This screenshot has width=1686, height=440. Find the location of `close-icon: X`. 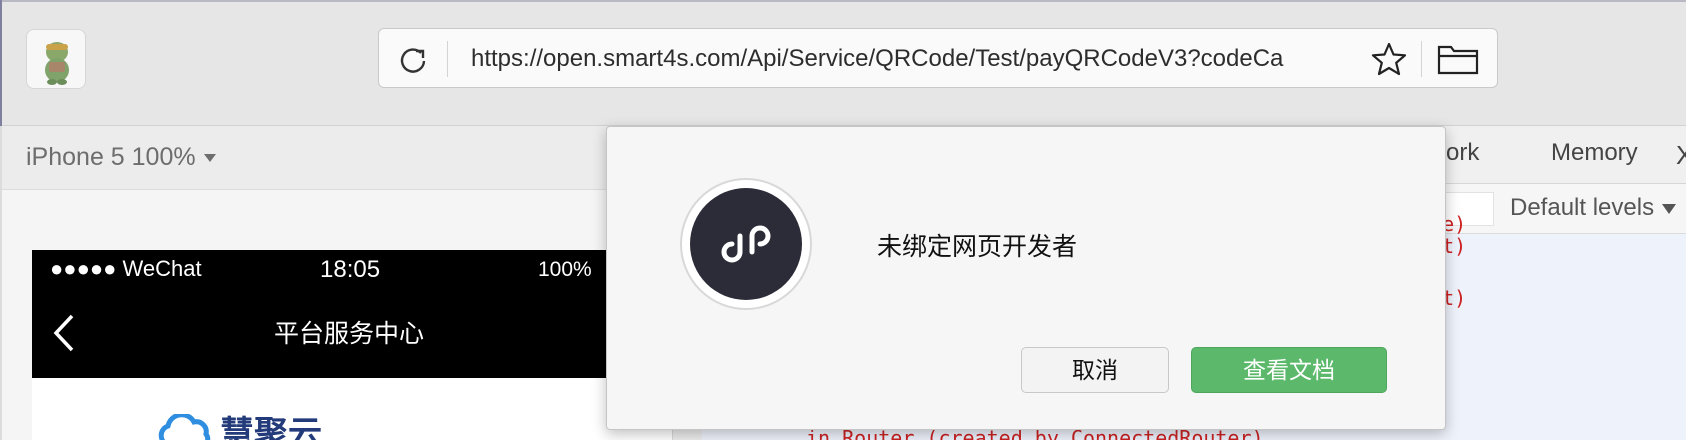

close-icon: X is located at coordinates (1681, 155).